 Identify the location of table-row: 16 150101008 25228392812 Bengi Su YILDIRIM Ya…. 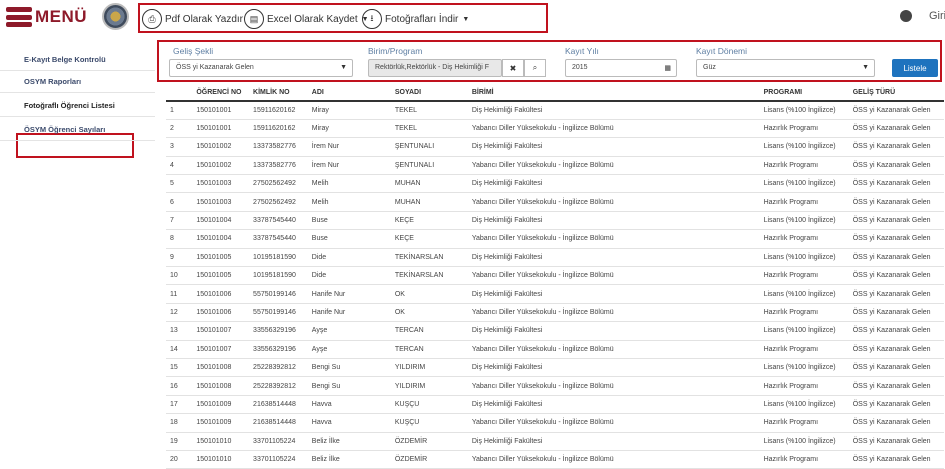
(555, 386).